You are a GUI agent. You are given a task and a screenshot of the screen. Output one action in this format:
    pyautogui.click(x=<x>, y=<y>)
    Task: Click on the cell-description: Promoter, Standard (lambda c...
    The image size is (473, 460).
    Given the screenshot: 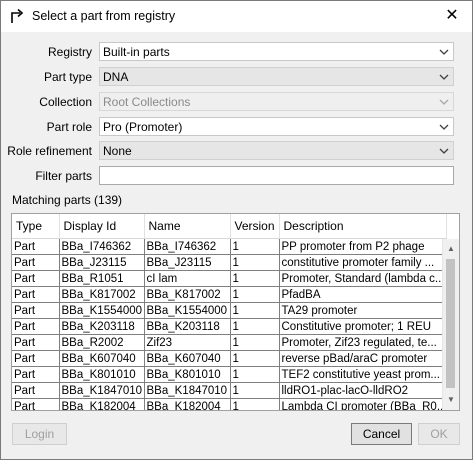 What is the action you would take?
    pyautogui.click(x=363, y=278)
    